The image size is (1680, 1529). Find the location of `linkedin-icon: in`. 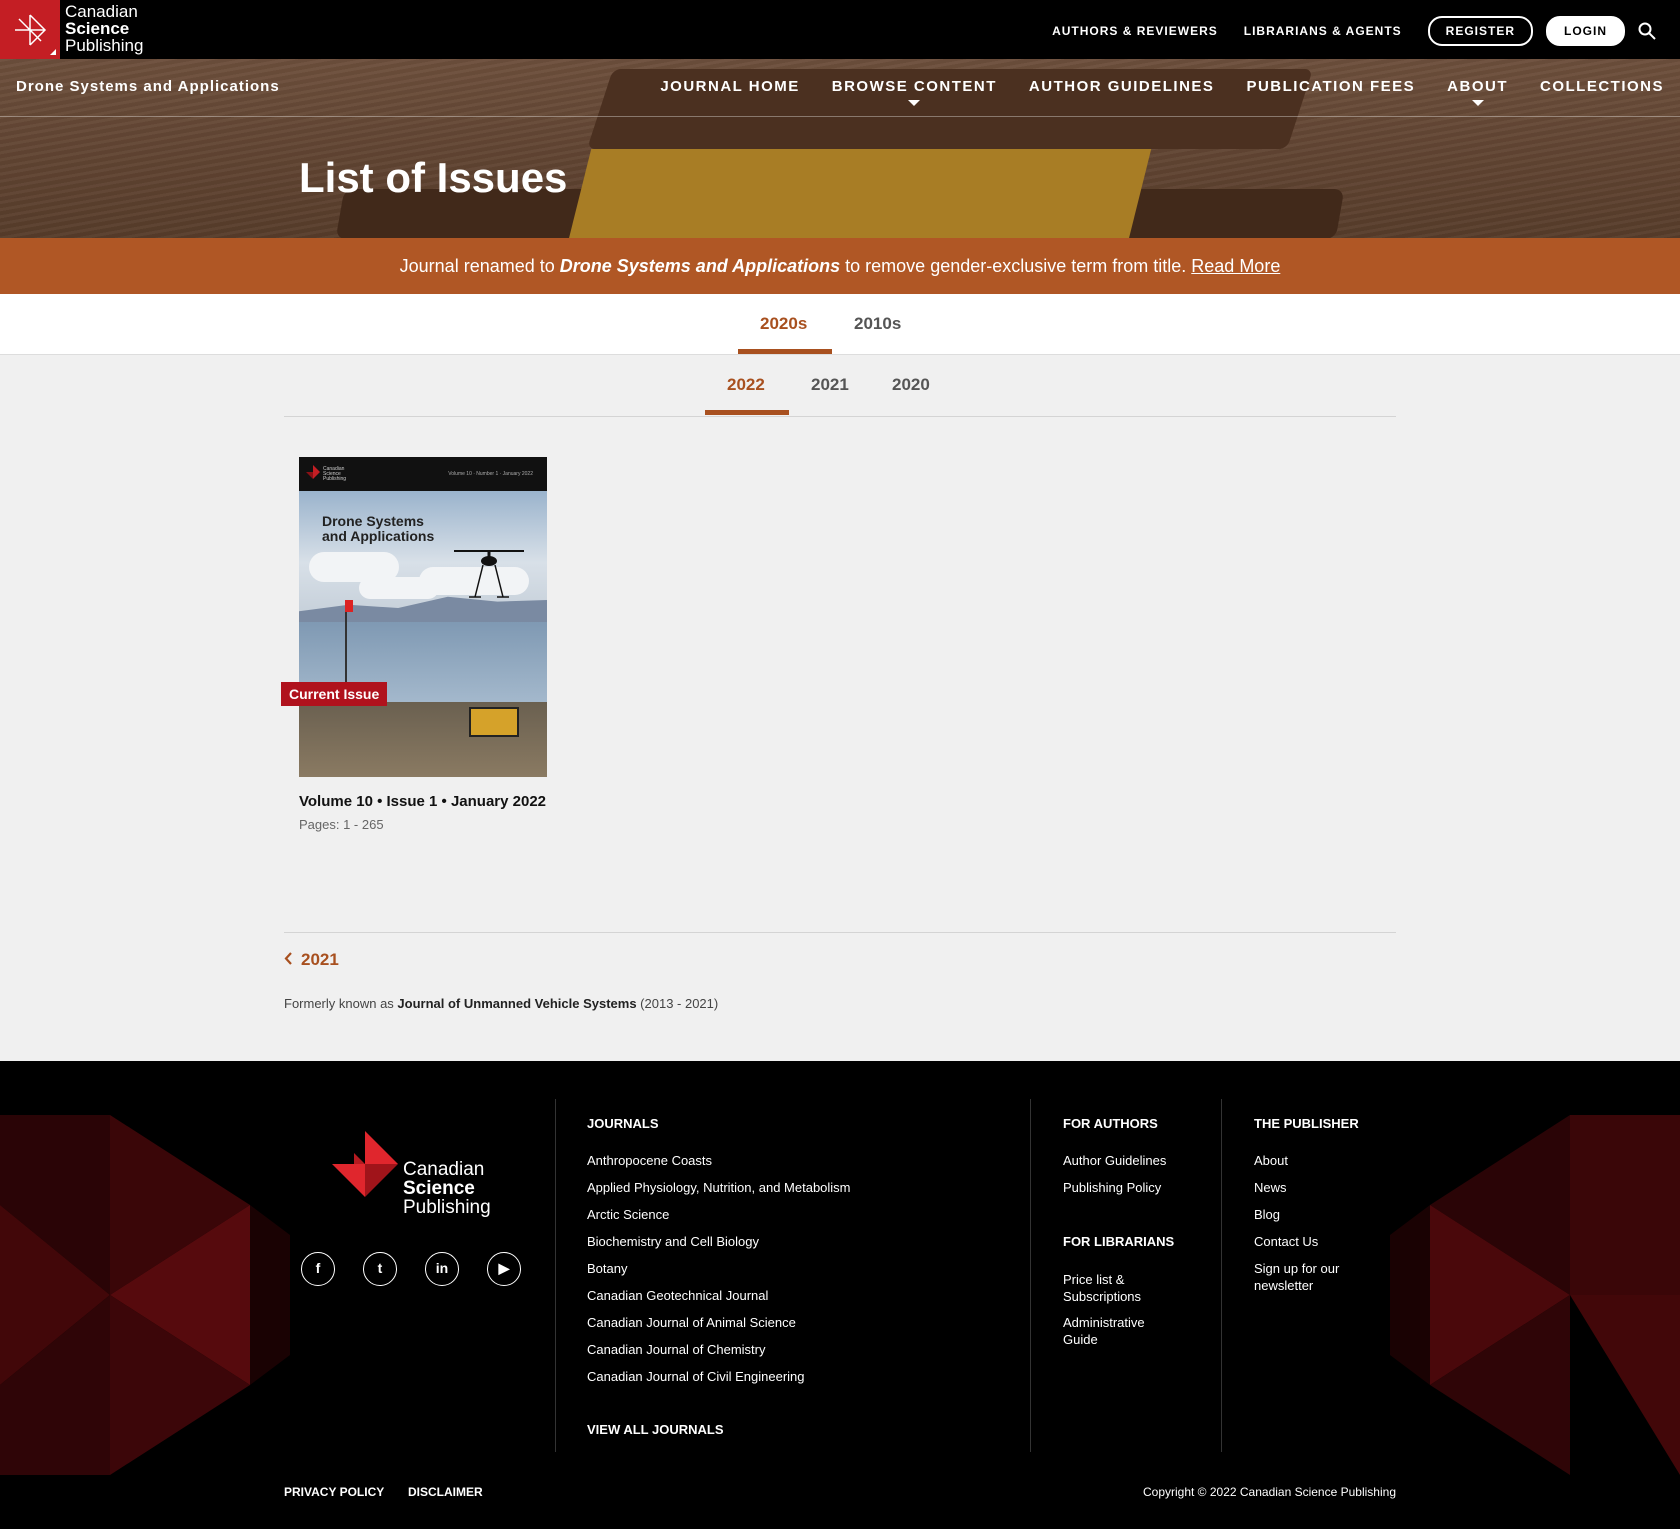

linkedin-icon: in is located at coordinates (442, 1269).